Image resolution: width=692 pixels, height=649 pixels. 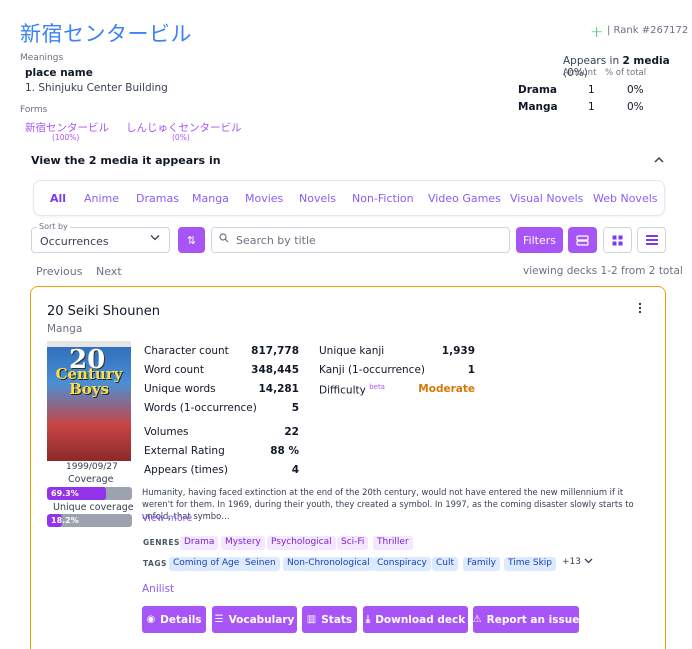 What do you see at coordinates (58, 198) in the screenshot?
I see `tab-all: All` at bounding box center [58, 198].